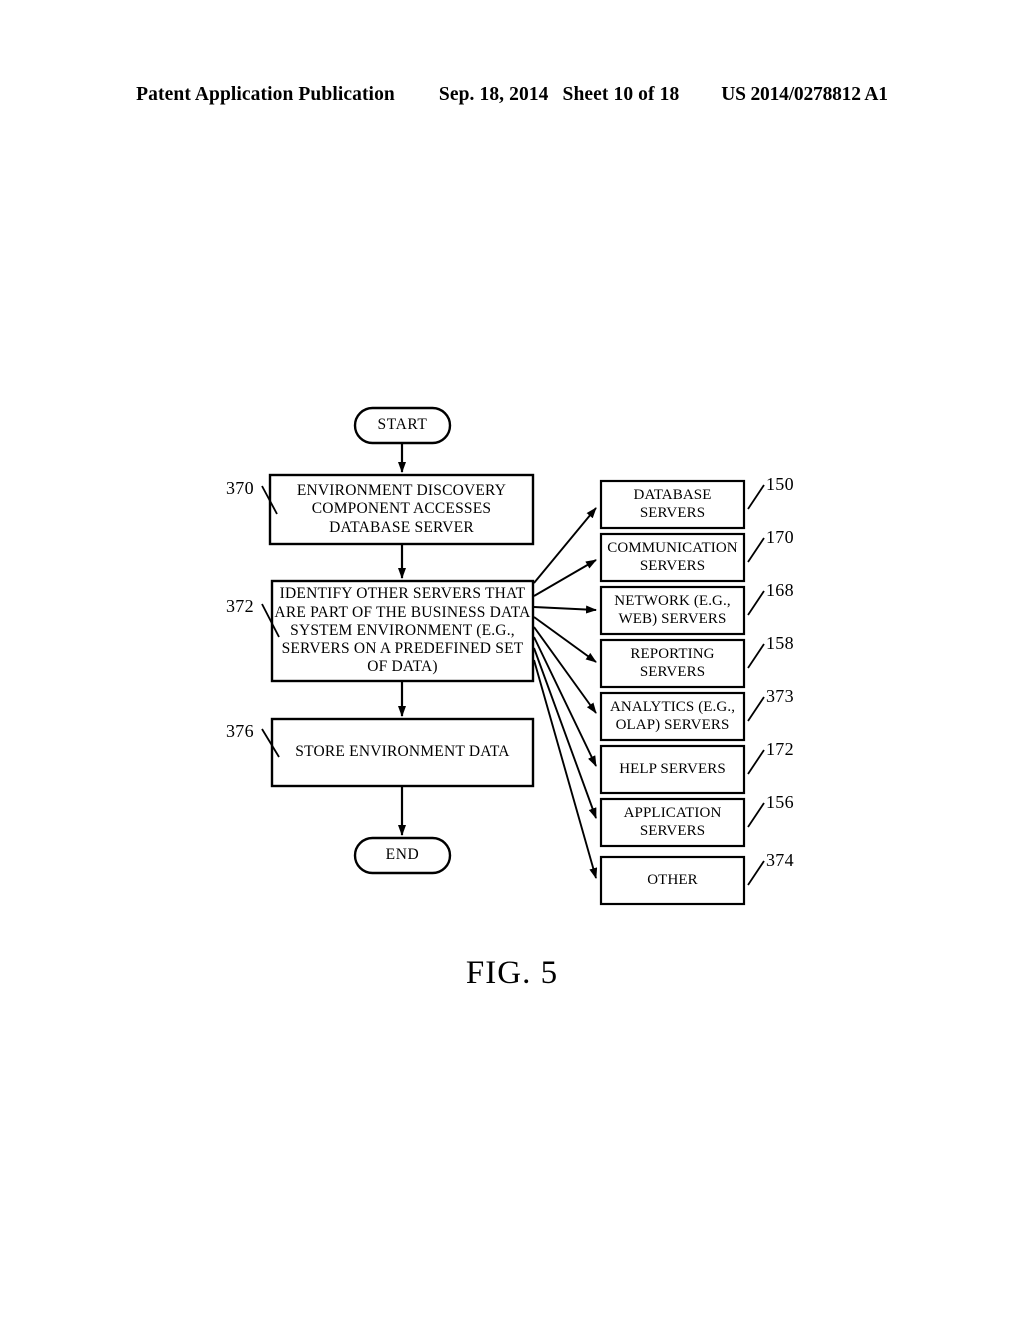 Image resolution: width=1024 pixels, height=1320 pixels. I want to click on reference-number-370: 370, so click(240, 488).